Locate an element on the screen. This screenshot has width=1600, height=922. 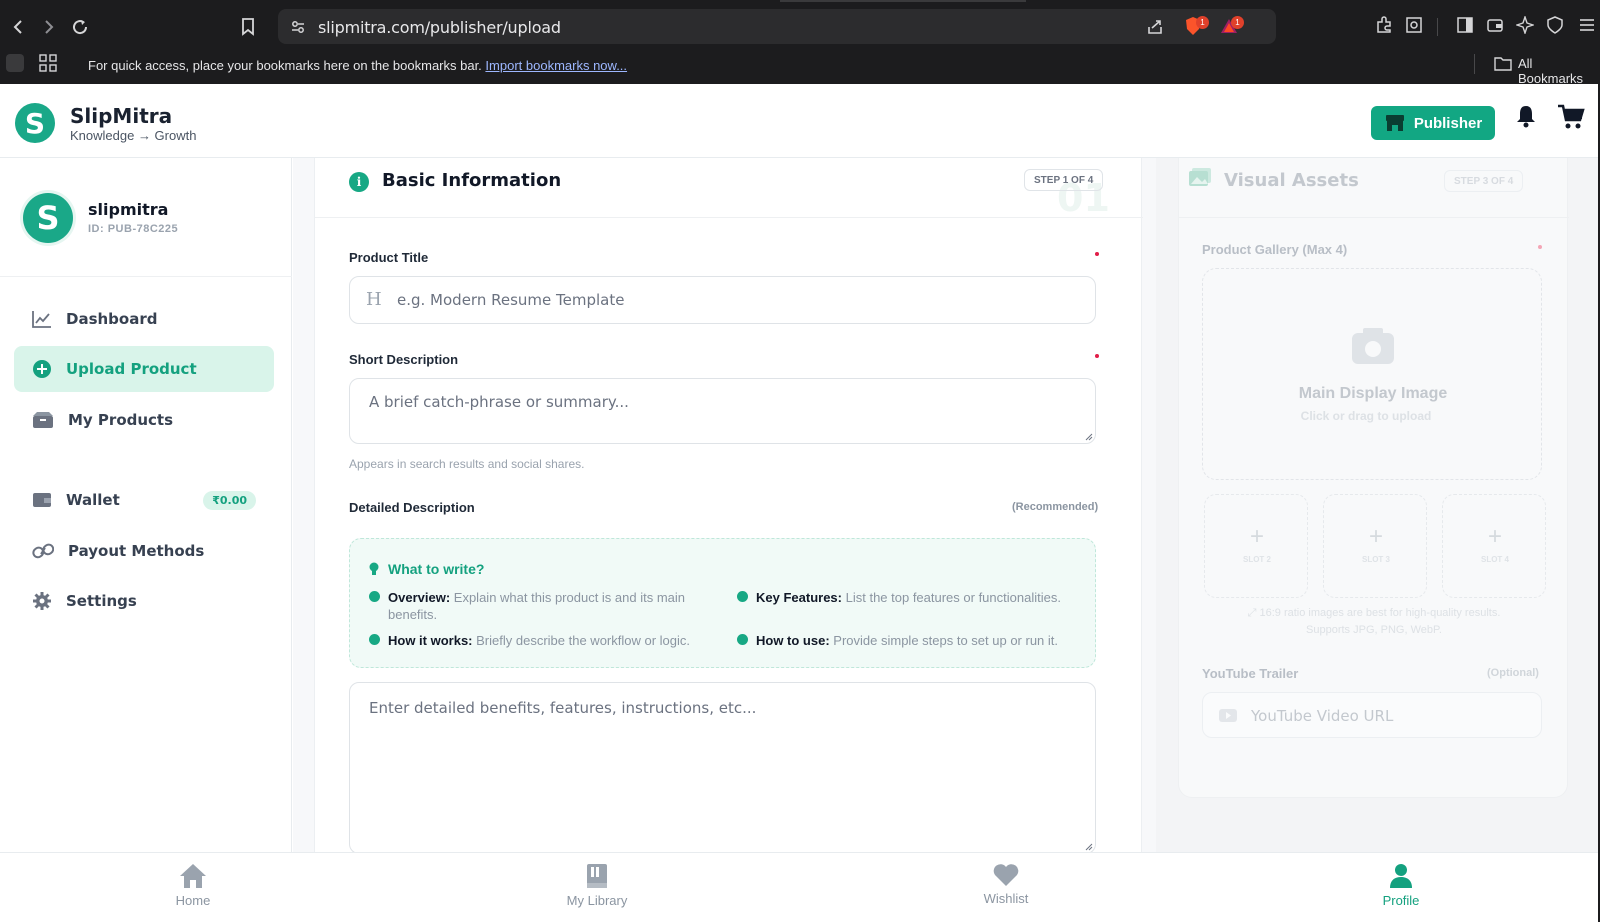
bottom-nav-wishlist: Wishlist is located at coordinates (1006, 884).